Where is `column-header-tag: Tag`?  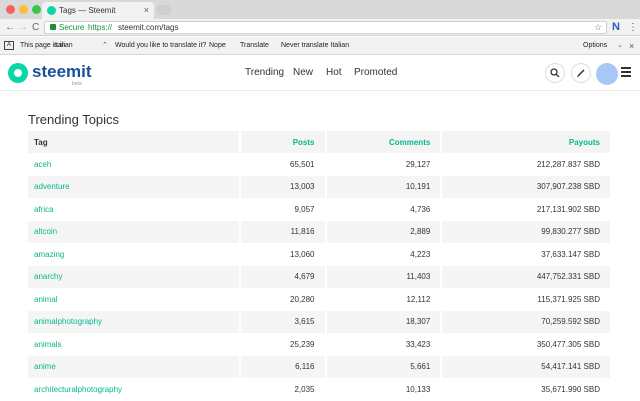 column-header-tag: Tag is located at coordinates (134, 142).